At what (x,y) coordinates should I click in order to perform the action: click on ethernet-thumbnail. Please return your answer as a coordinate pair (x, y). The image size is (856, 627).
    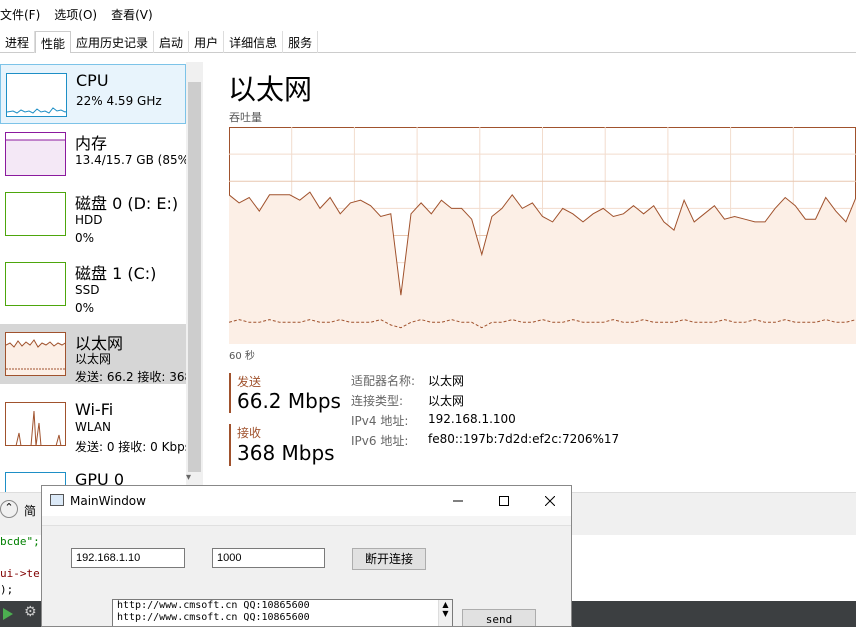
    Looking at the image, I should click on (35, 354).